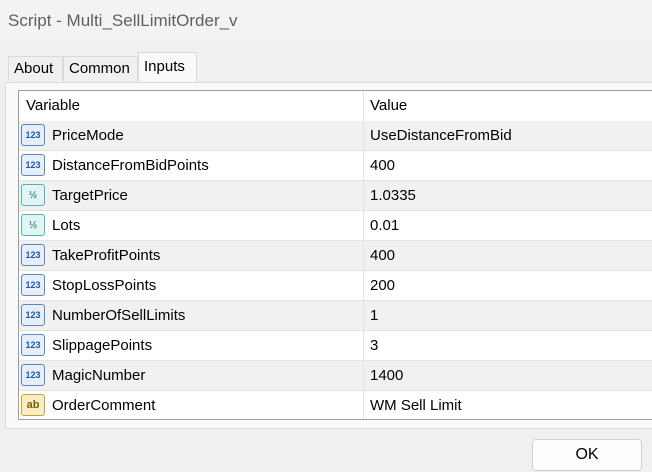 This screenshot has width=652, height=472. What do you see at coordinates (106, 255) in the screenshot?
I see `variable-name: TakeProfitPoints` at bounding box center [106, 255].